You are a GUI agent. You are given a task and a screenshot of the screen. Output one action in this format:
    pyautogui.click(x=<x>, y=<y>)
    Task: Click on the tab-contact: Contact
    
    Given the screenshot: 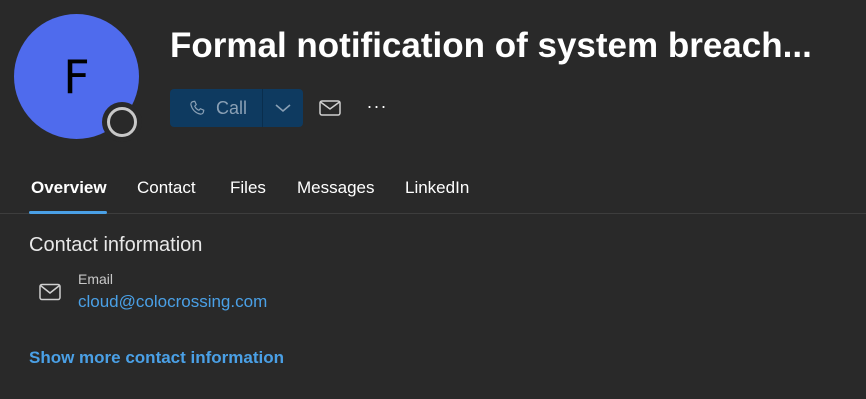 What is the action you would take?
    pyautogui.click(x=166, y=188)
    